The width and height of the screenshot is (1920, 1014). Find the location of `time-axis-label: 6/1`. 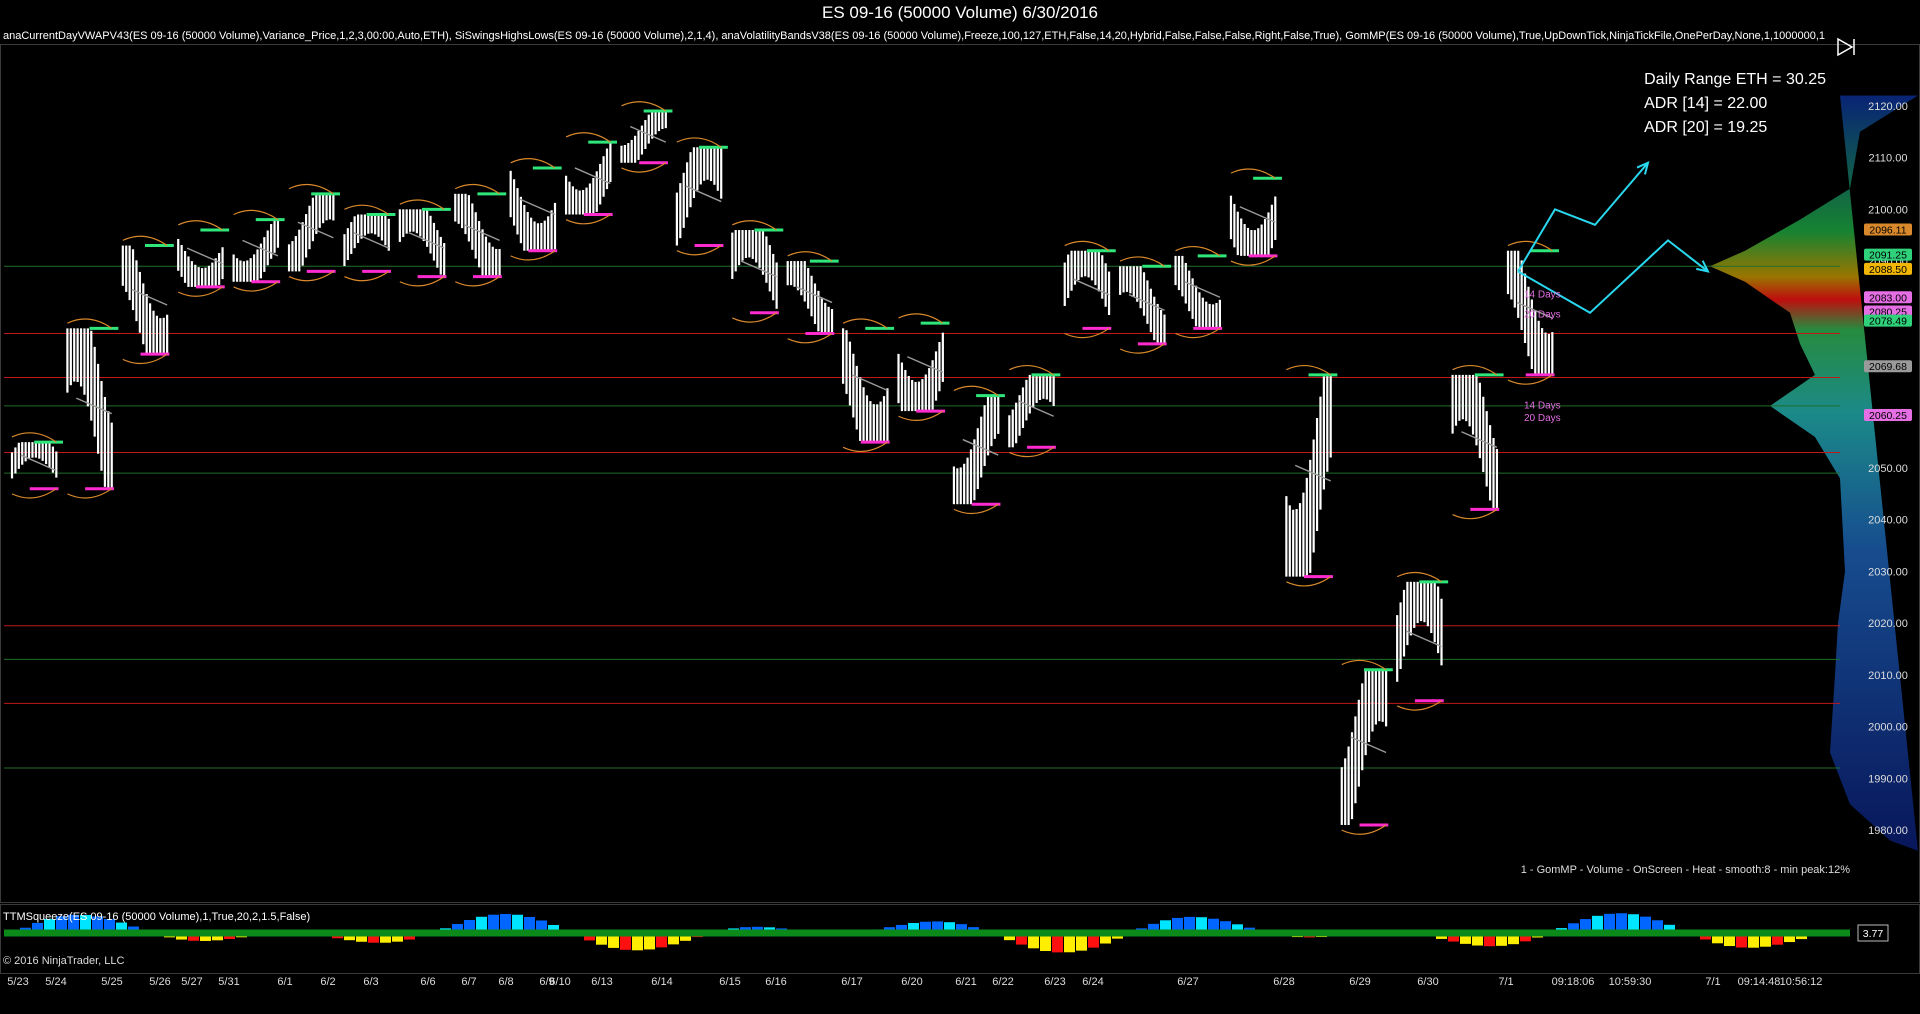

time-axis-label: 6/1 is located at coordinates (284, 982).